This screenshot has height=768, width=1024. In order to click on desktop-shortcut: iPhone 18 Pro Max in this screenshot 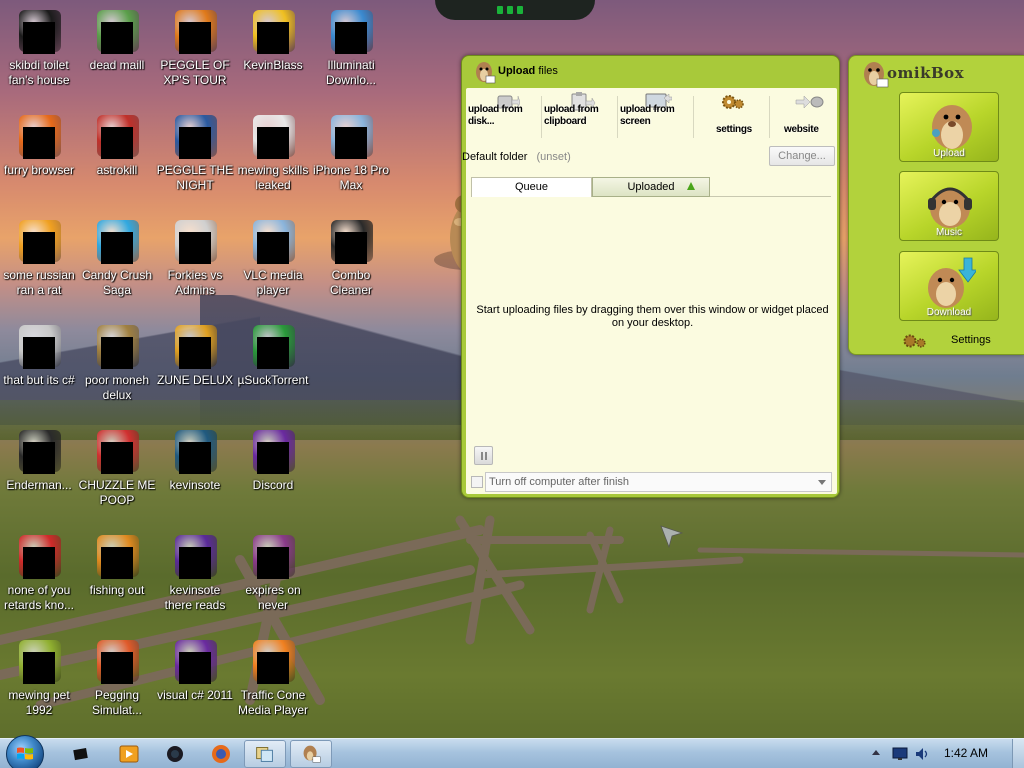, I will do `click(351, 153)`.